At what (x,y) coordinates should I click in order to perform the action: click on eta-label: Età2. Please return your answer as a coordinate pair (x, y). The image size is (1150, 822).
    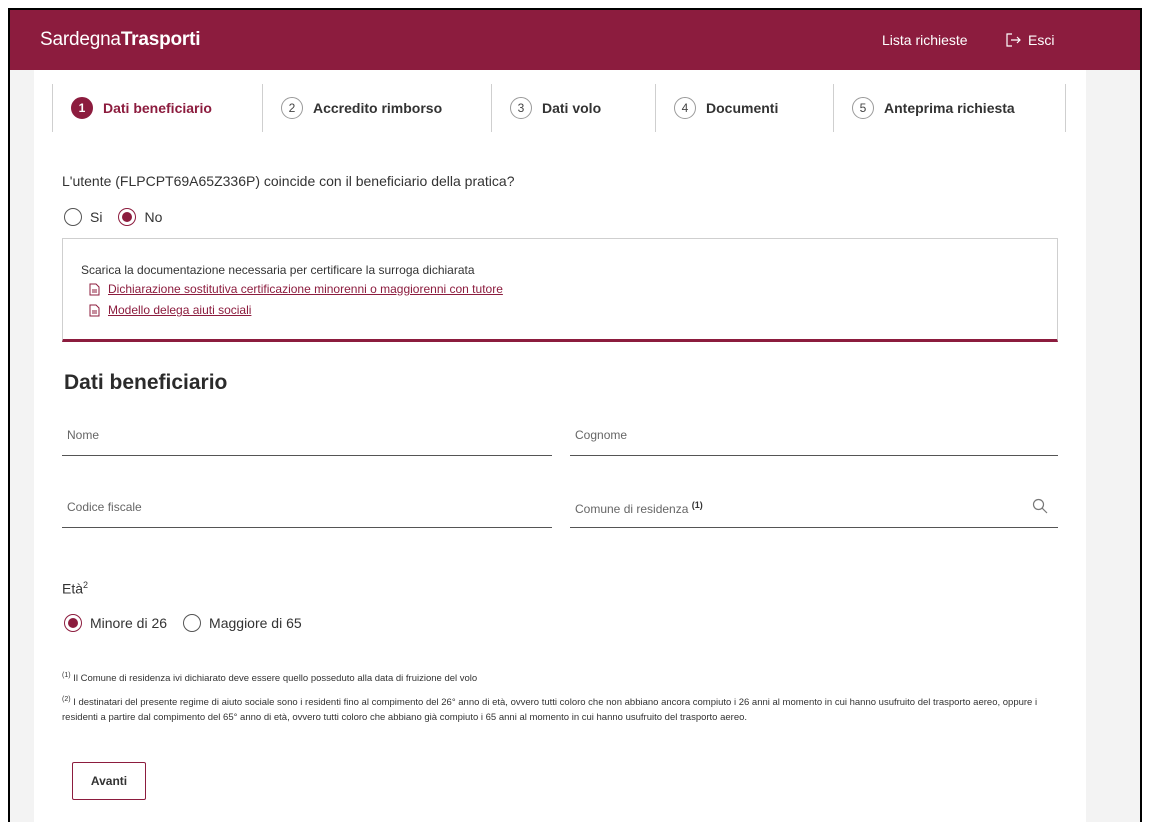
    Looking at the image, I should click on (75, 588).